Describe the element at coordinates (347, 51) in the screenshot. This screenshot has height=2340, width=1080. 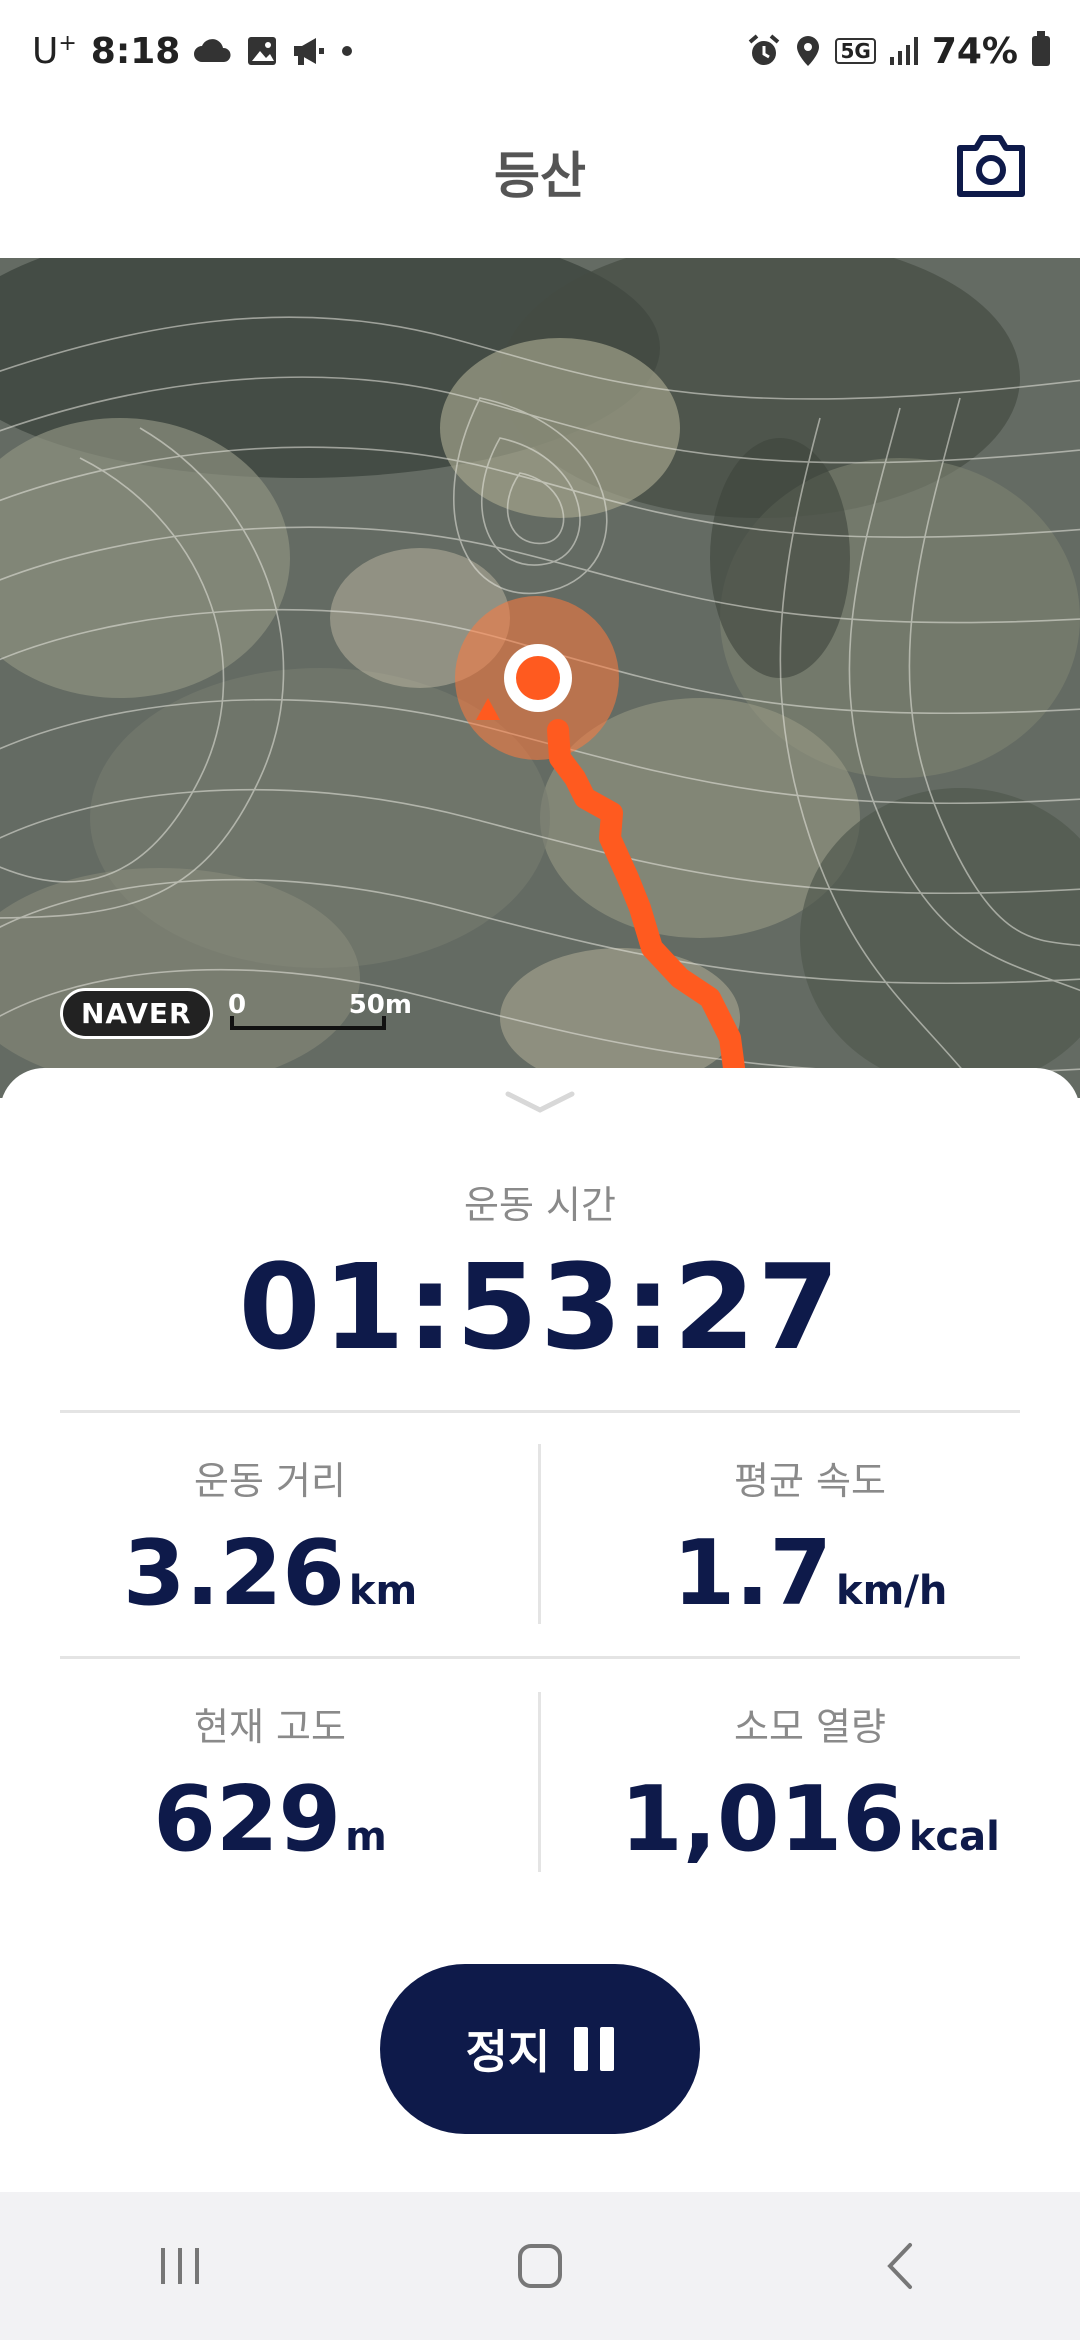
I see `dot-icon` at that location.